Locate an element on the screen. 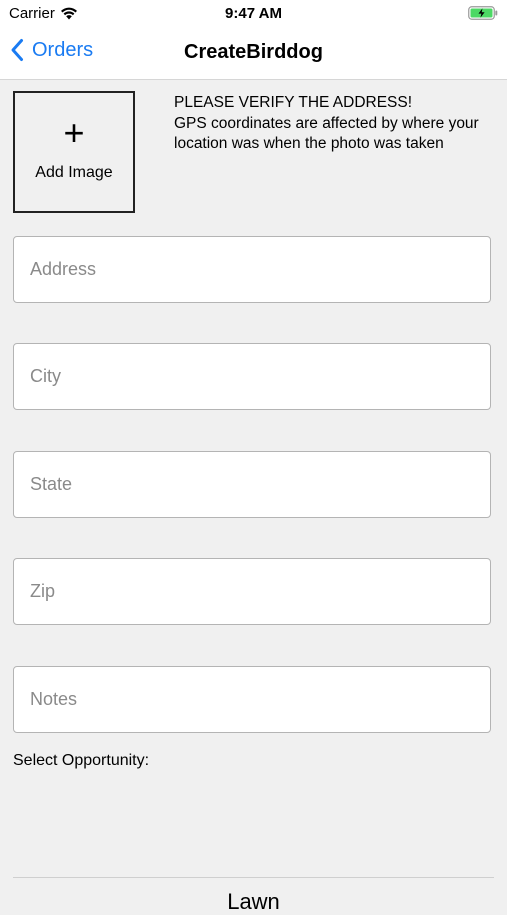  status-bar: Carrier 9:47 AM is located at coordinates (253, 14).